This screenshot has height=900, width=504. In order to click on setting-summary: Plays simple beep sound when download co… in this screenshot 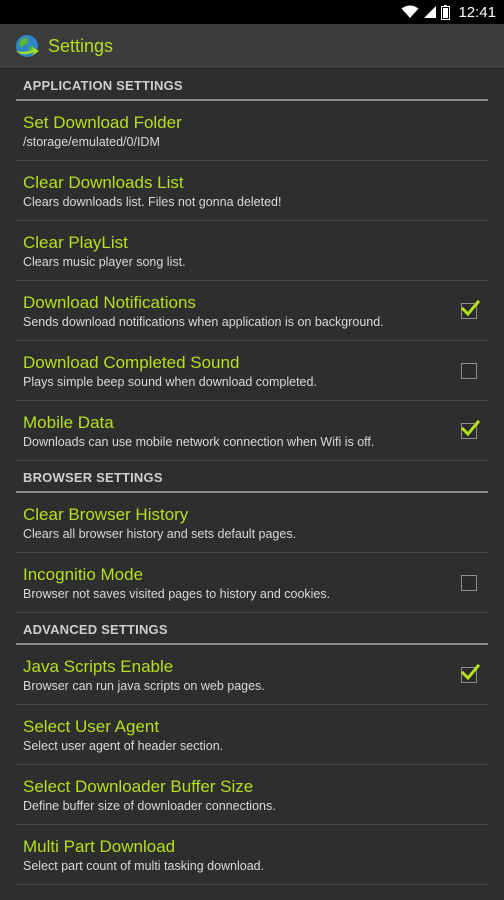, I will do `click(170, 381)`.